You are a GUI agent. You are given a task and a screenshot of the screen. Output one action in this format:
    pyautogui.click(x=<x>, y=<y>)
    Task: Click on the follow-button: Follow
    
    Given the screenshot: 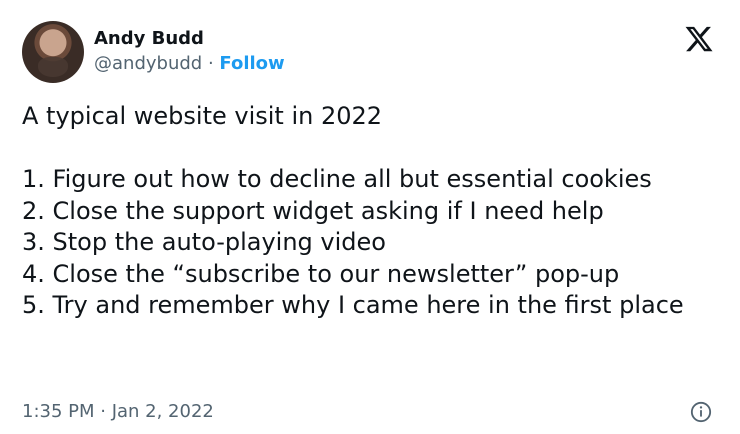 What is the action you would take?
    pyautogui.click(x=251, y=63)
    